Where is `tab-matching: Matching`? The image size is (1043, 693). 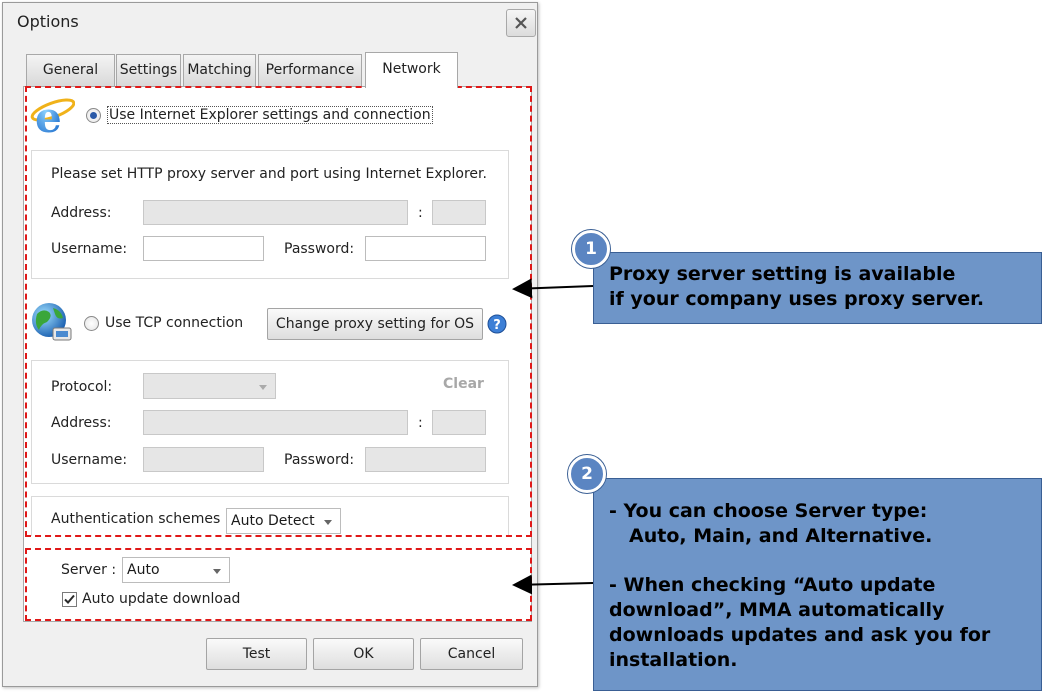
tab-matching: Matching is located at coordinates (219, 70).